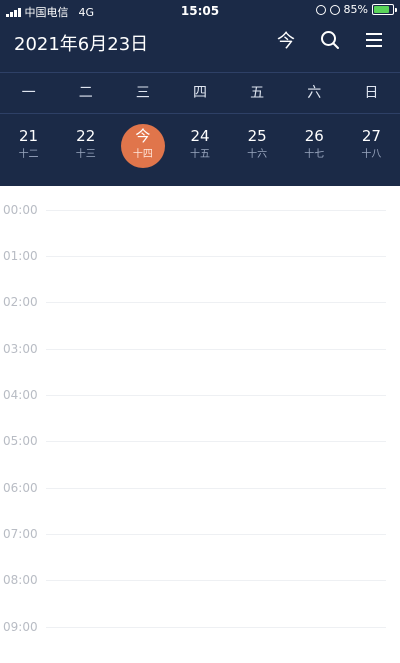 The image size is (400, 663). I want to click on date-cell: 26 十七, so click(314, 147).